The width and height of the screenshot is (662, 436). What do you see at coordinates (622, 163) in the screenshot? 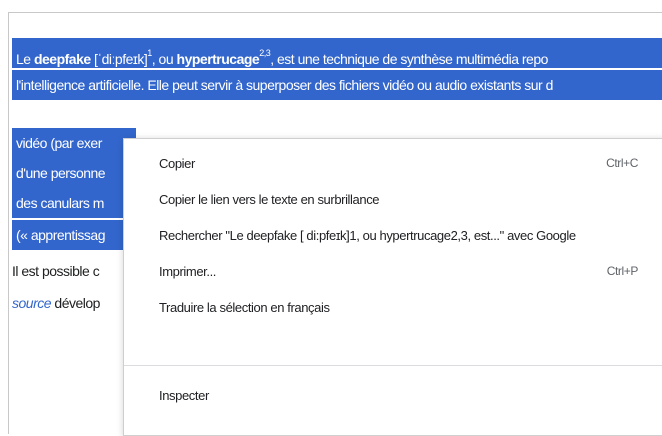
I see `shortcut-label: Ctrl+C` at bounding box center [622, 163].